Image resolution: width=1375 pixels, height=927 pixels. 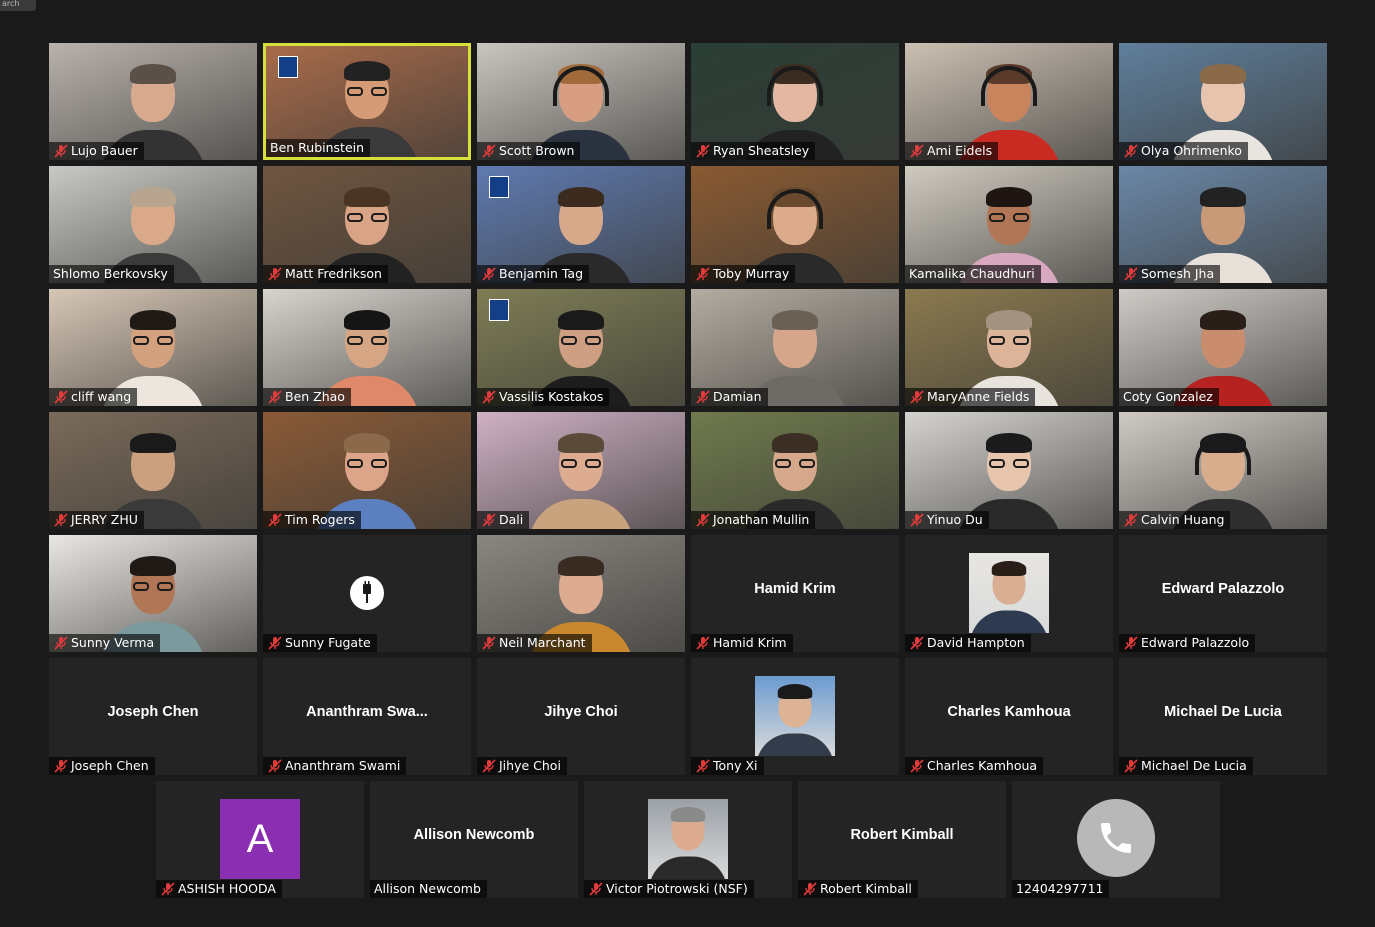 I want to click on participant-name: 12404297711, so click(x=1060, y=888).